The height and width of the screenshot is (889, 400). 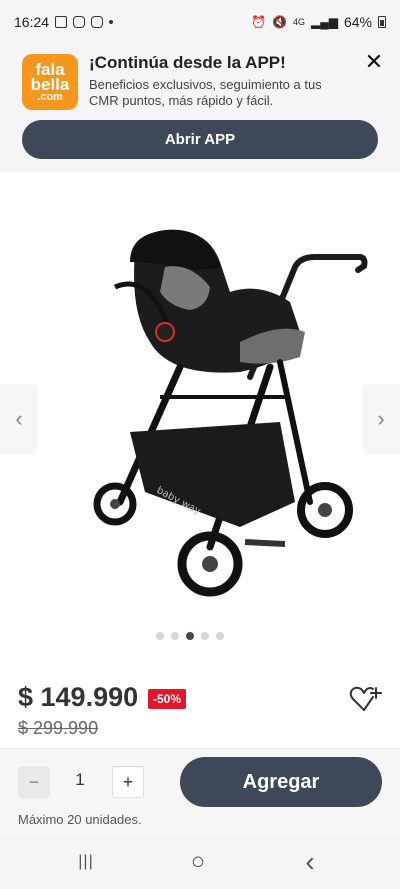 I want to click on back-icon: ‹, so click(x=310, y=861).